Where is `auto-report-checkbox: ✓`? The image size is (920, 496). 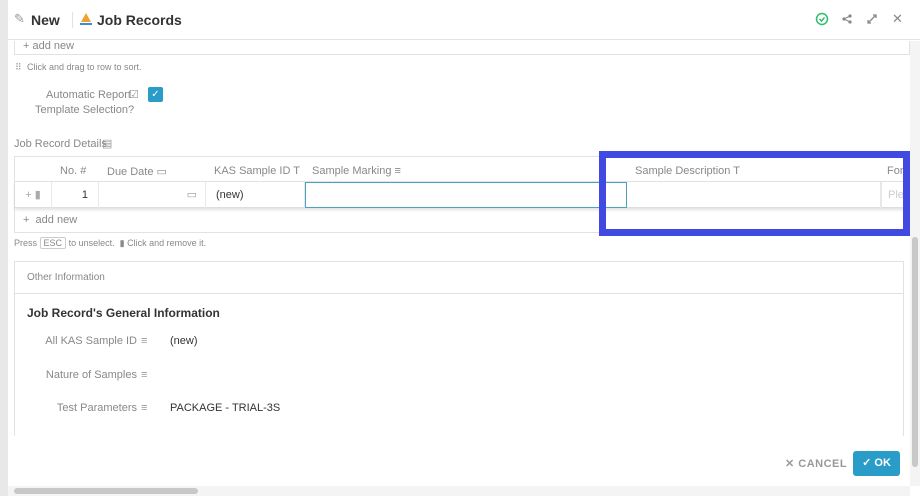 auto-report-checkbox: ✓ is located at coordinates (155, 94).